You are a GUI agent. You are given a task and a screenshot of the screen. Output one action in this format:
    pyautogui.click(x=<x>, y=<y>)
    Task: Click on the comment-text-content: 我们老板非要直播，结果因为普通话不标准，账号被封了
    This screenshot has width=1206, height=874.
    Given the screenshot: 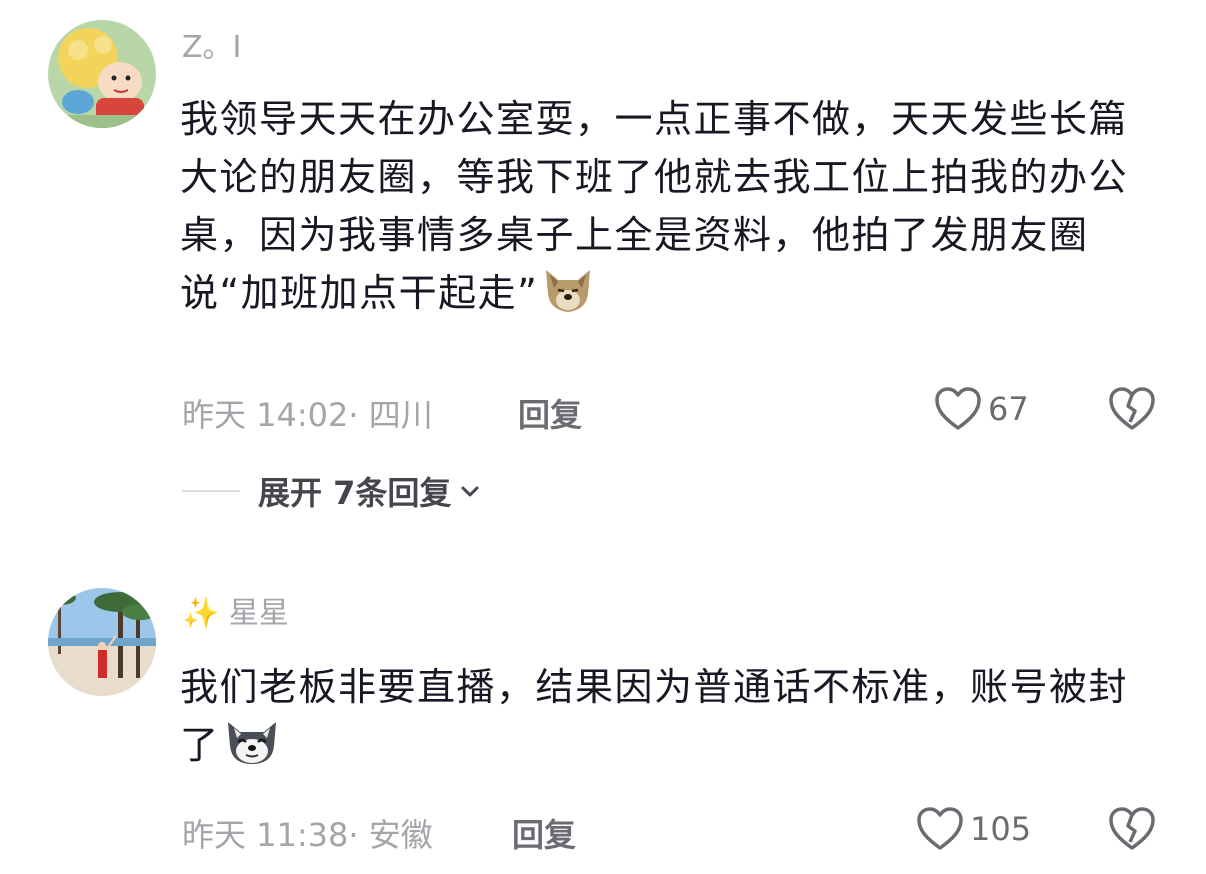 What is the action you would take?
    pyautogui.click(x=654, y=716)
    